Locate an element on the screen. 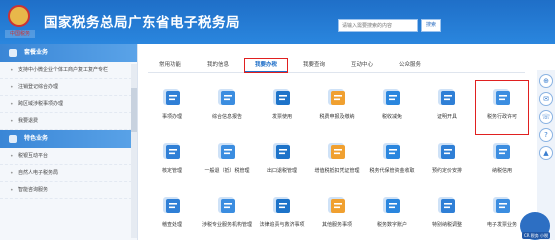 This screenshot has width=555, height=243. service-tile: 其他服务事项 is located at coordinates (337, 215).